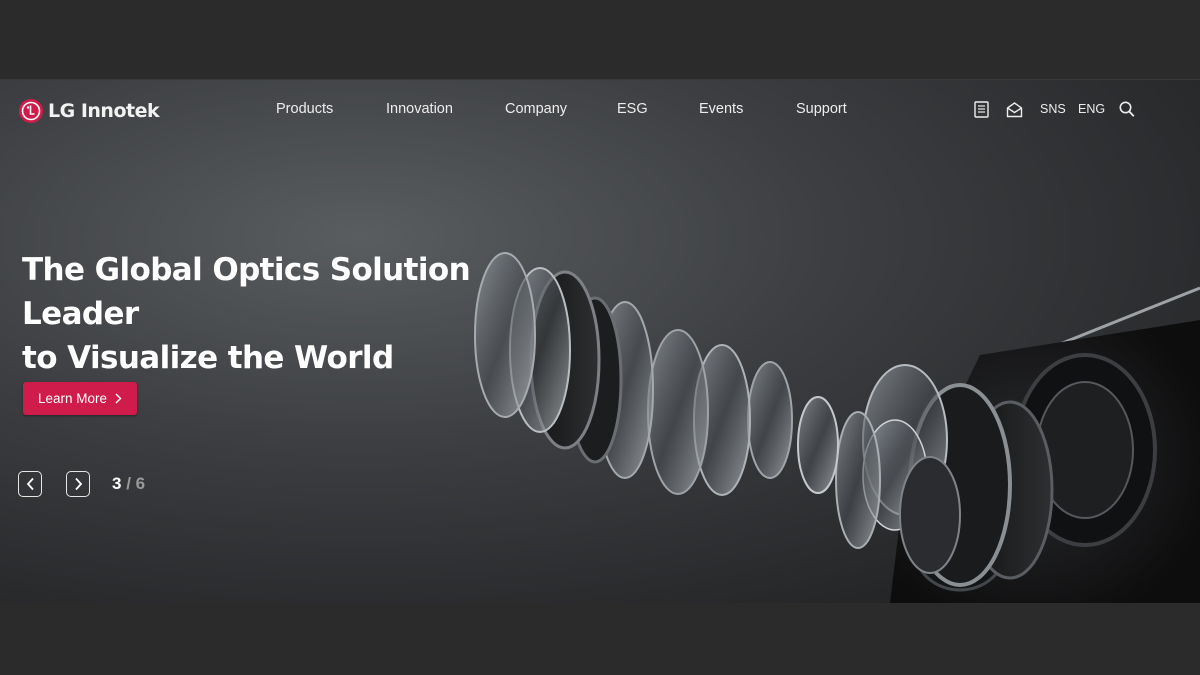 The image size is (1200, 675). Describe the element at coordinates (721, 109) in the screenshot. I see `nav-item-events: Events` at that location.